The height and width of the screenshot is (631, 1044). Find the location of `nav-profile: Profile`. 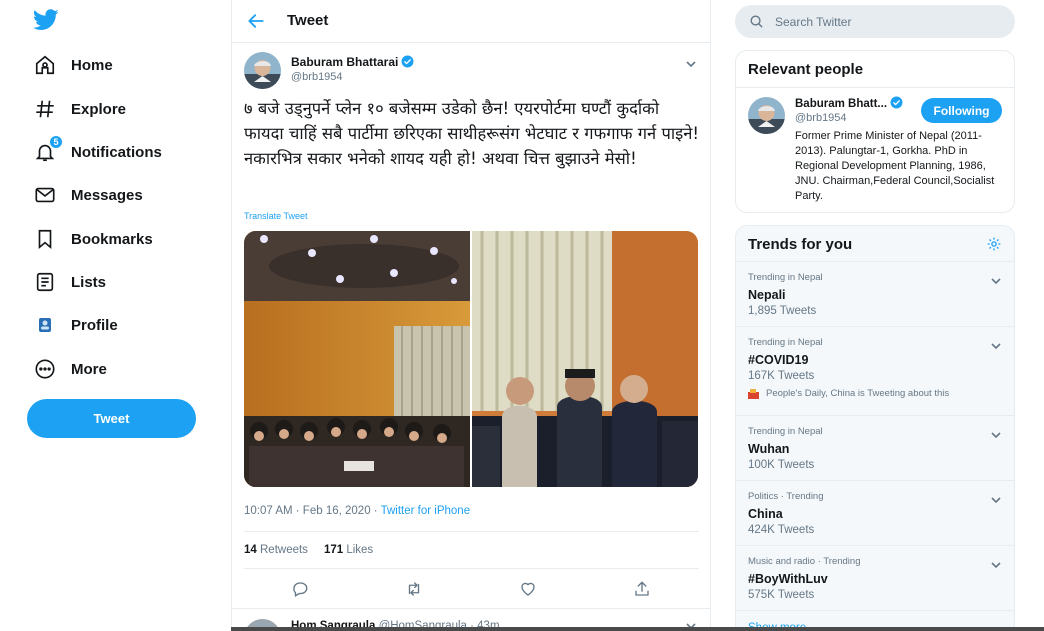

nav-profile: Profile is located at coordinates (75, 325).